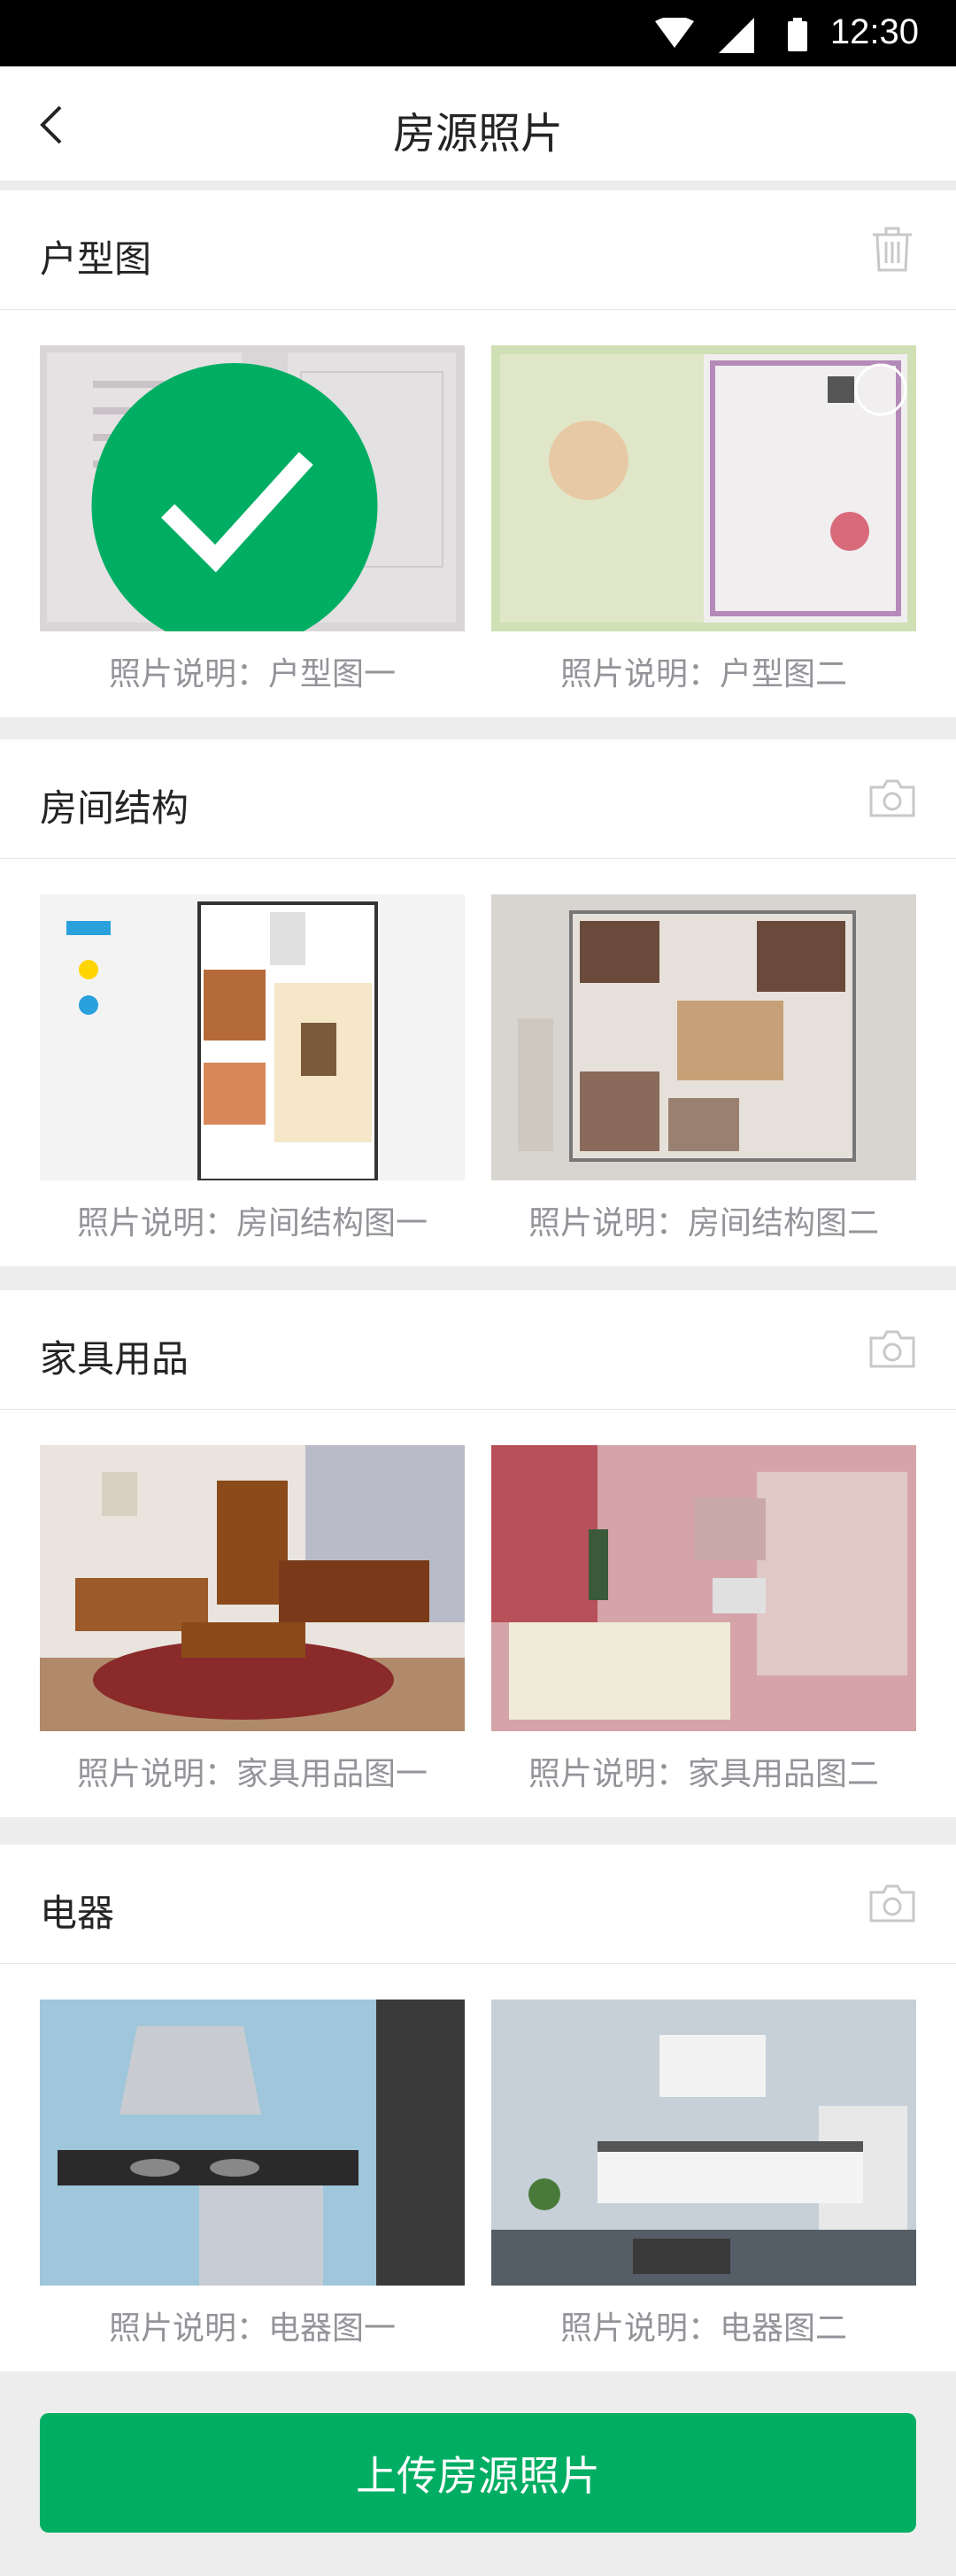  Describe the element at coordinates (252, 674) in the screenshot. I see `photo-caption: 照片说明：户型图一` at that location.